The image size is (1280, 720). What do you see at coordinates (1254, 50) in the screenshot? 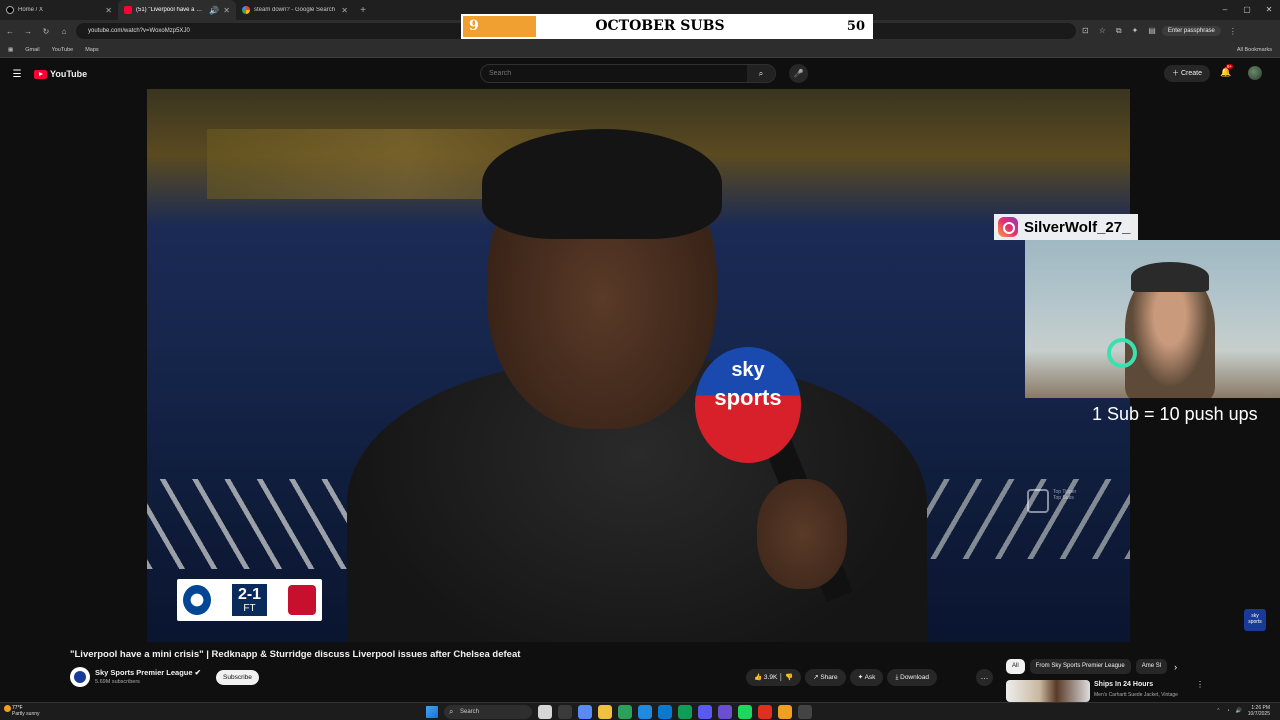
I see `all-bookmarks: All Bookmarks` at bounding box center [1254, 50].